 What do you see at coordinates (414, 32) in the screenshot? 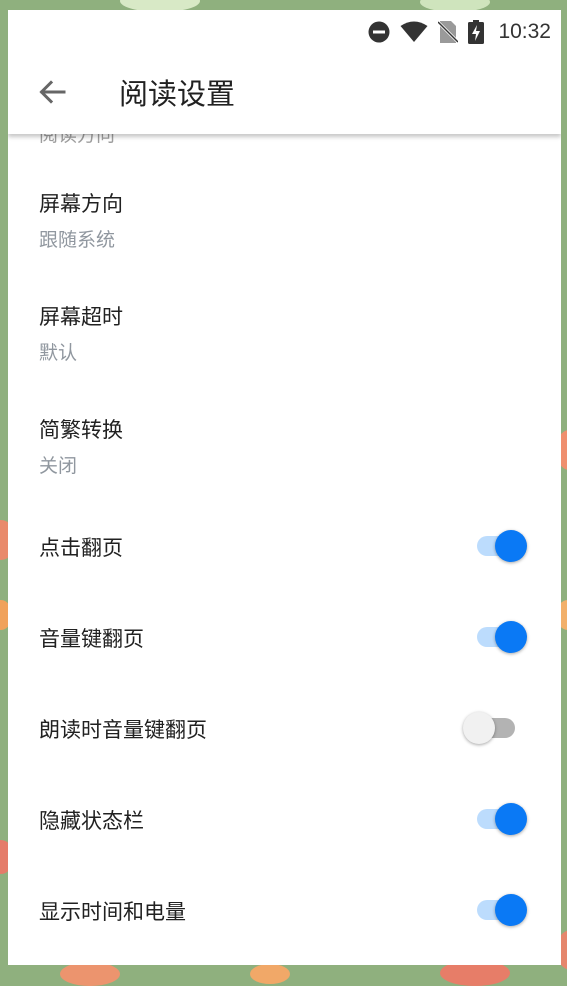
I see `wifi-icon` at bounding box center [414, 32].